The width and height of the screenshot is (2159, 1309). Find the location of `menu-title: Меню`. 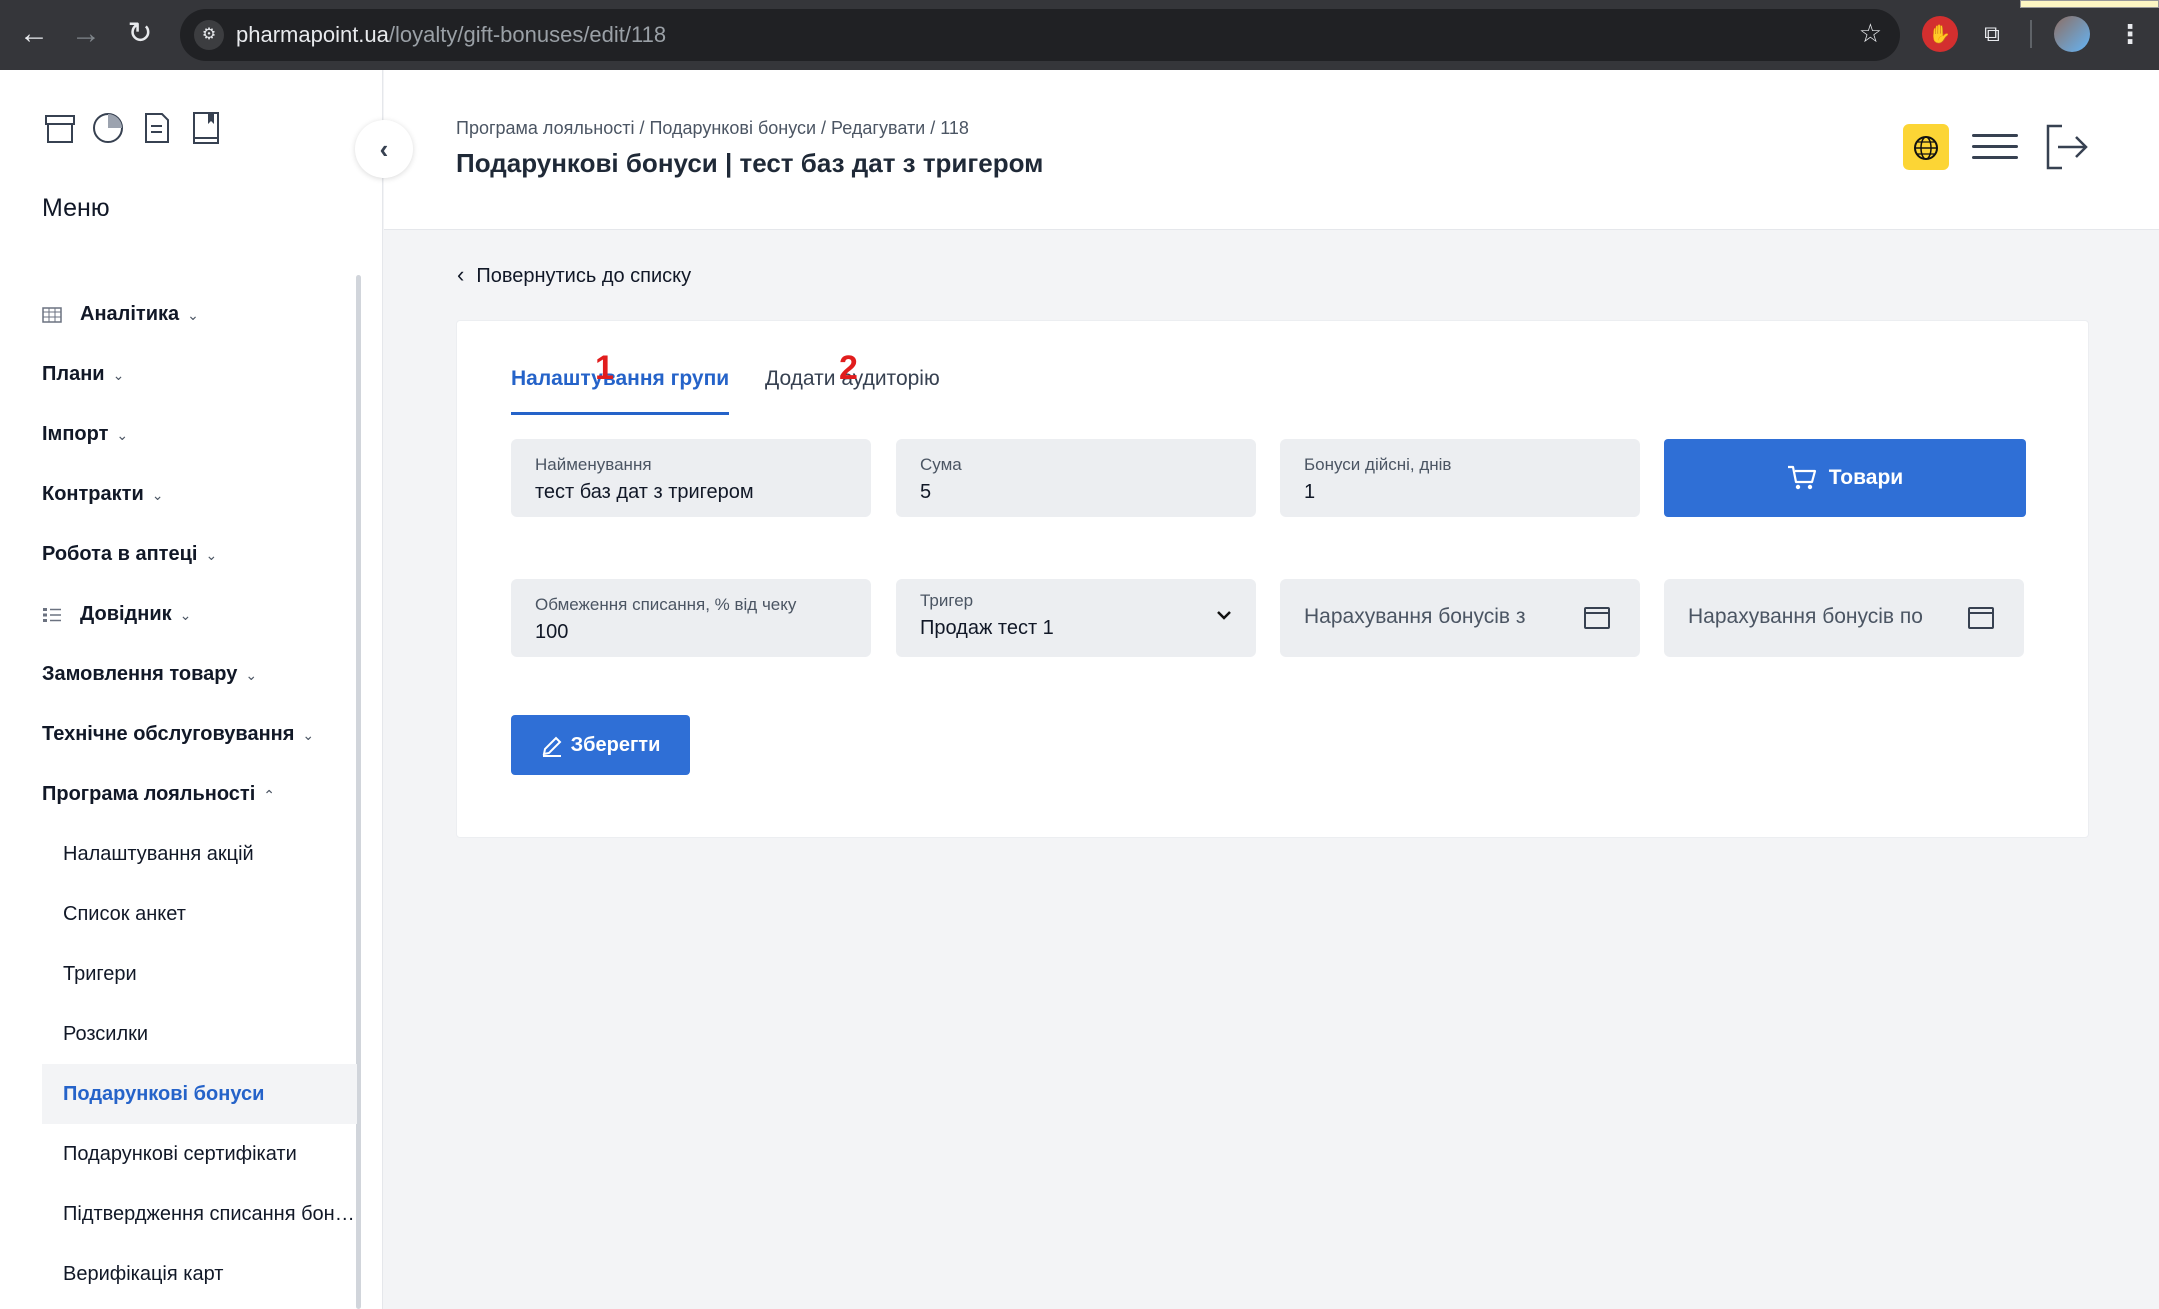

menu-title: Меню is located at coordinates (76, 208).